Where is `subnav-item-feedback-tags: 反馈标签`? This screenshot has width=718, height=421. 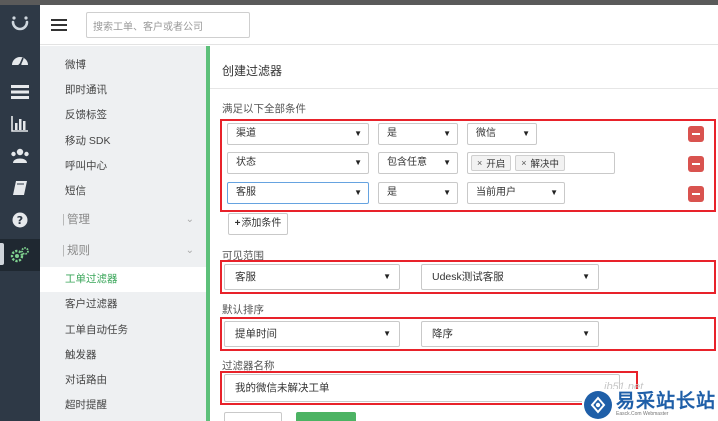 subnav-item-feedback-tags: 反馈标签 is located at coordinates (123, 115).